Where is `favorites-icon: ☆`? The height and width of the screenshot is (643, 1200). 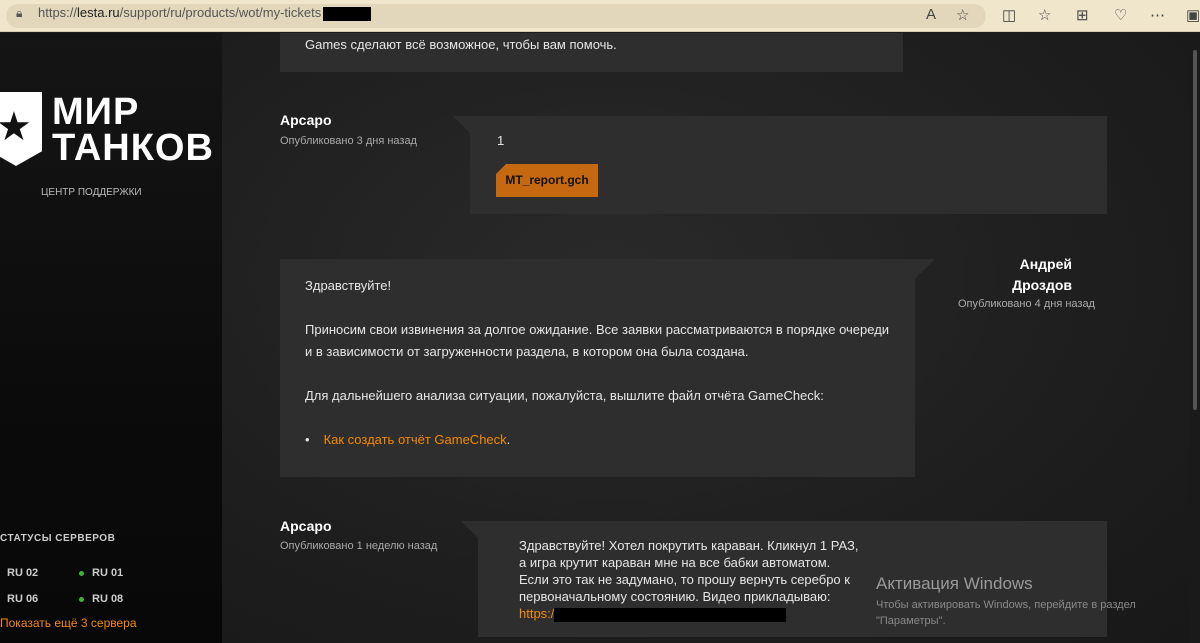
favorites-icon: ☆ is located at coordinates (1044, 15).